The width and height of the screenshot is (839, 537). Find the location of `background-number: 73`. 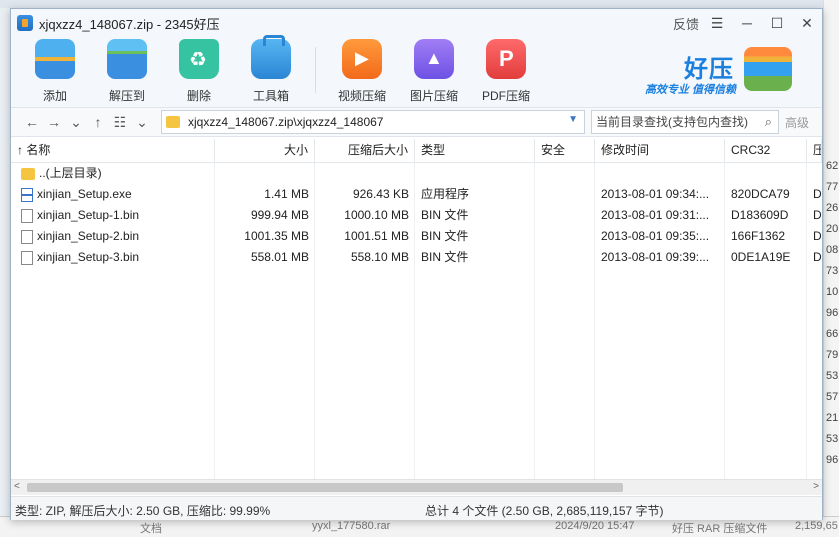

background-number: 73 is located at coordinates (832, 271).